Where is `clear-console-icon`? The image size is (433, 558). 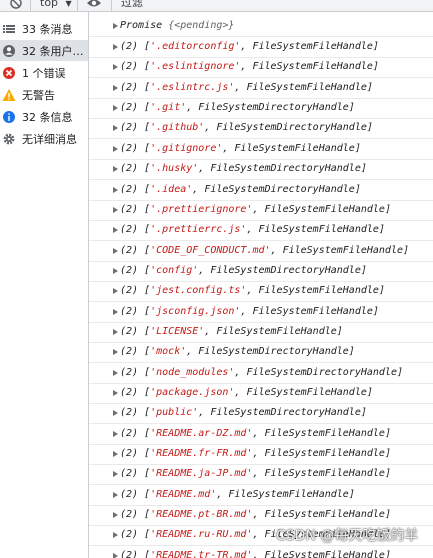 clear-console-icon is located at coordinates (16, 5).